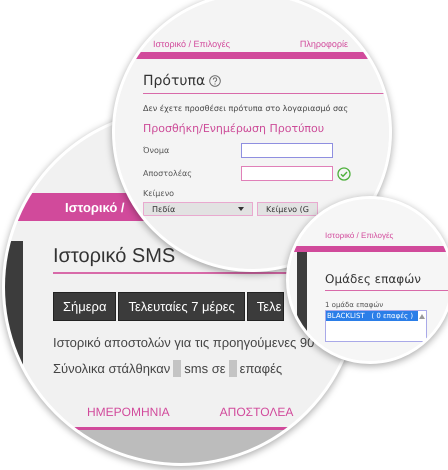 The image size is (448, 470). Describe the element at coordinates (198, 209) in the screenshot. I see `dropdown: Πεδία` at that location.